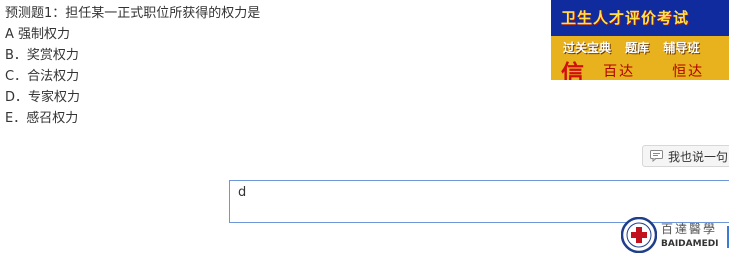  I want to click on baida-logo: 百達醫學 BAIDAMEDI, so click(675, 237).